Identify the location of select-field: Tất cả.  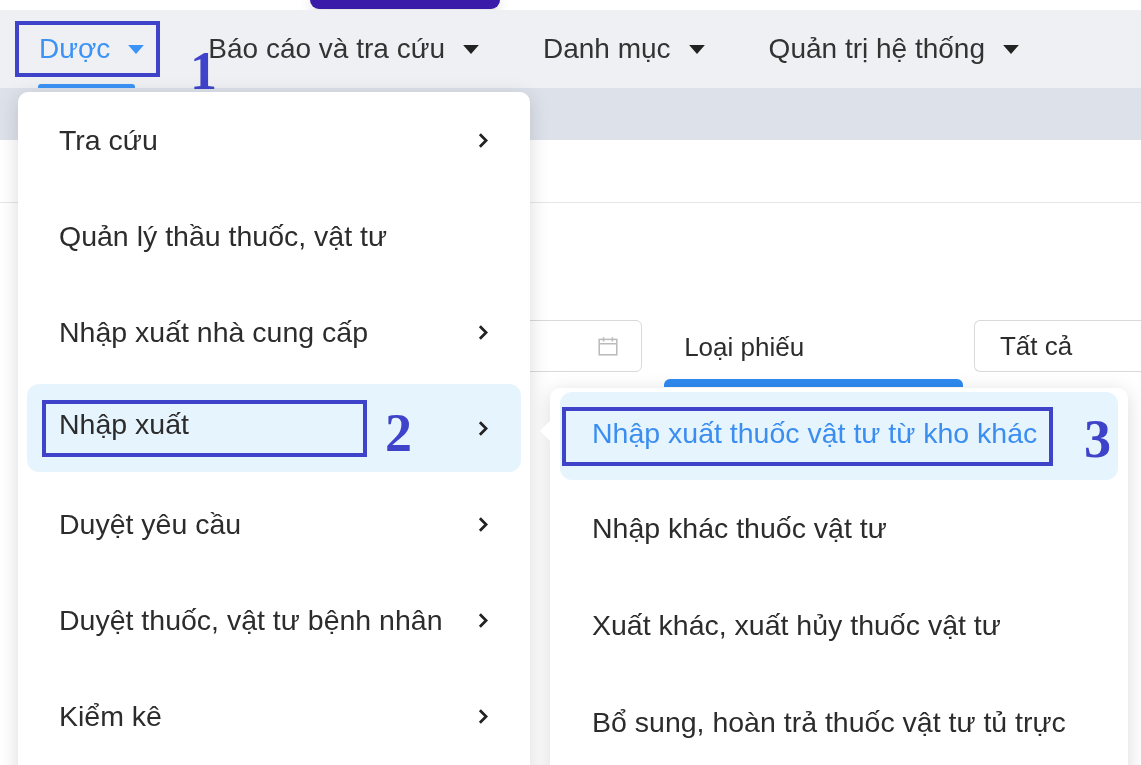
(1057, 346).